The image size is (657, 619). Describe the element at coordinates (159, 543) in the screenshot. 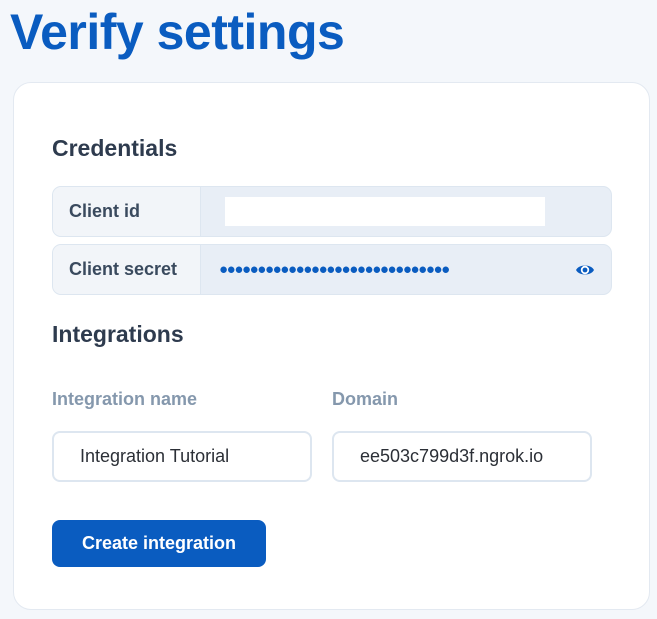

I see `create-integration-button: Create integration` at that location.